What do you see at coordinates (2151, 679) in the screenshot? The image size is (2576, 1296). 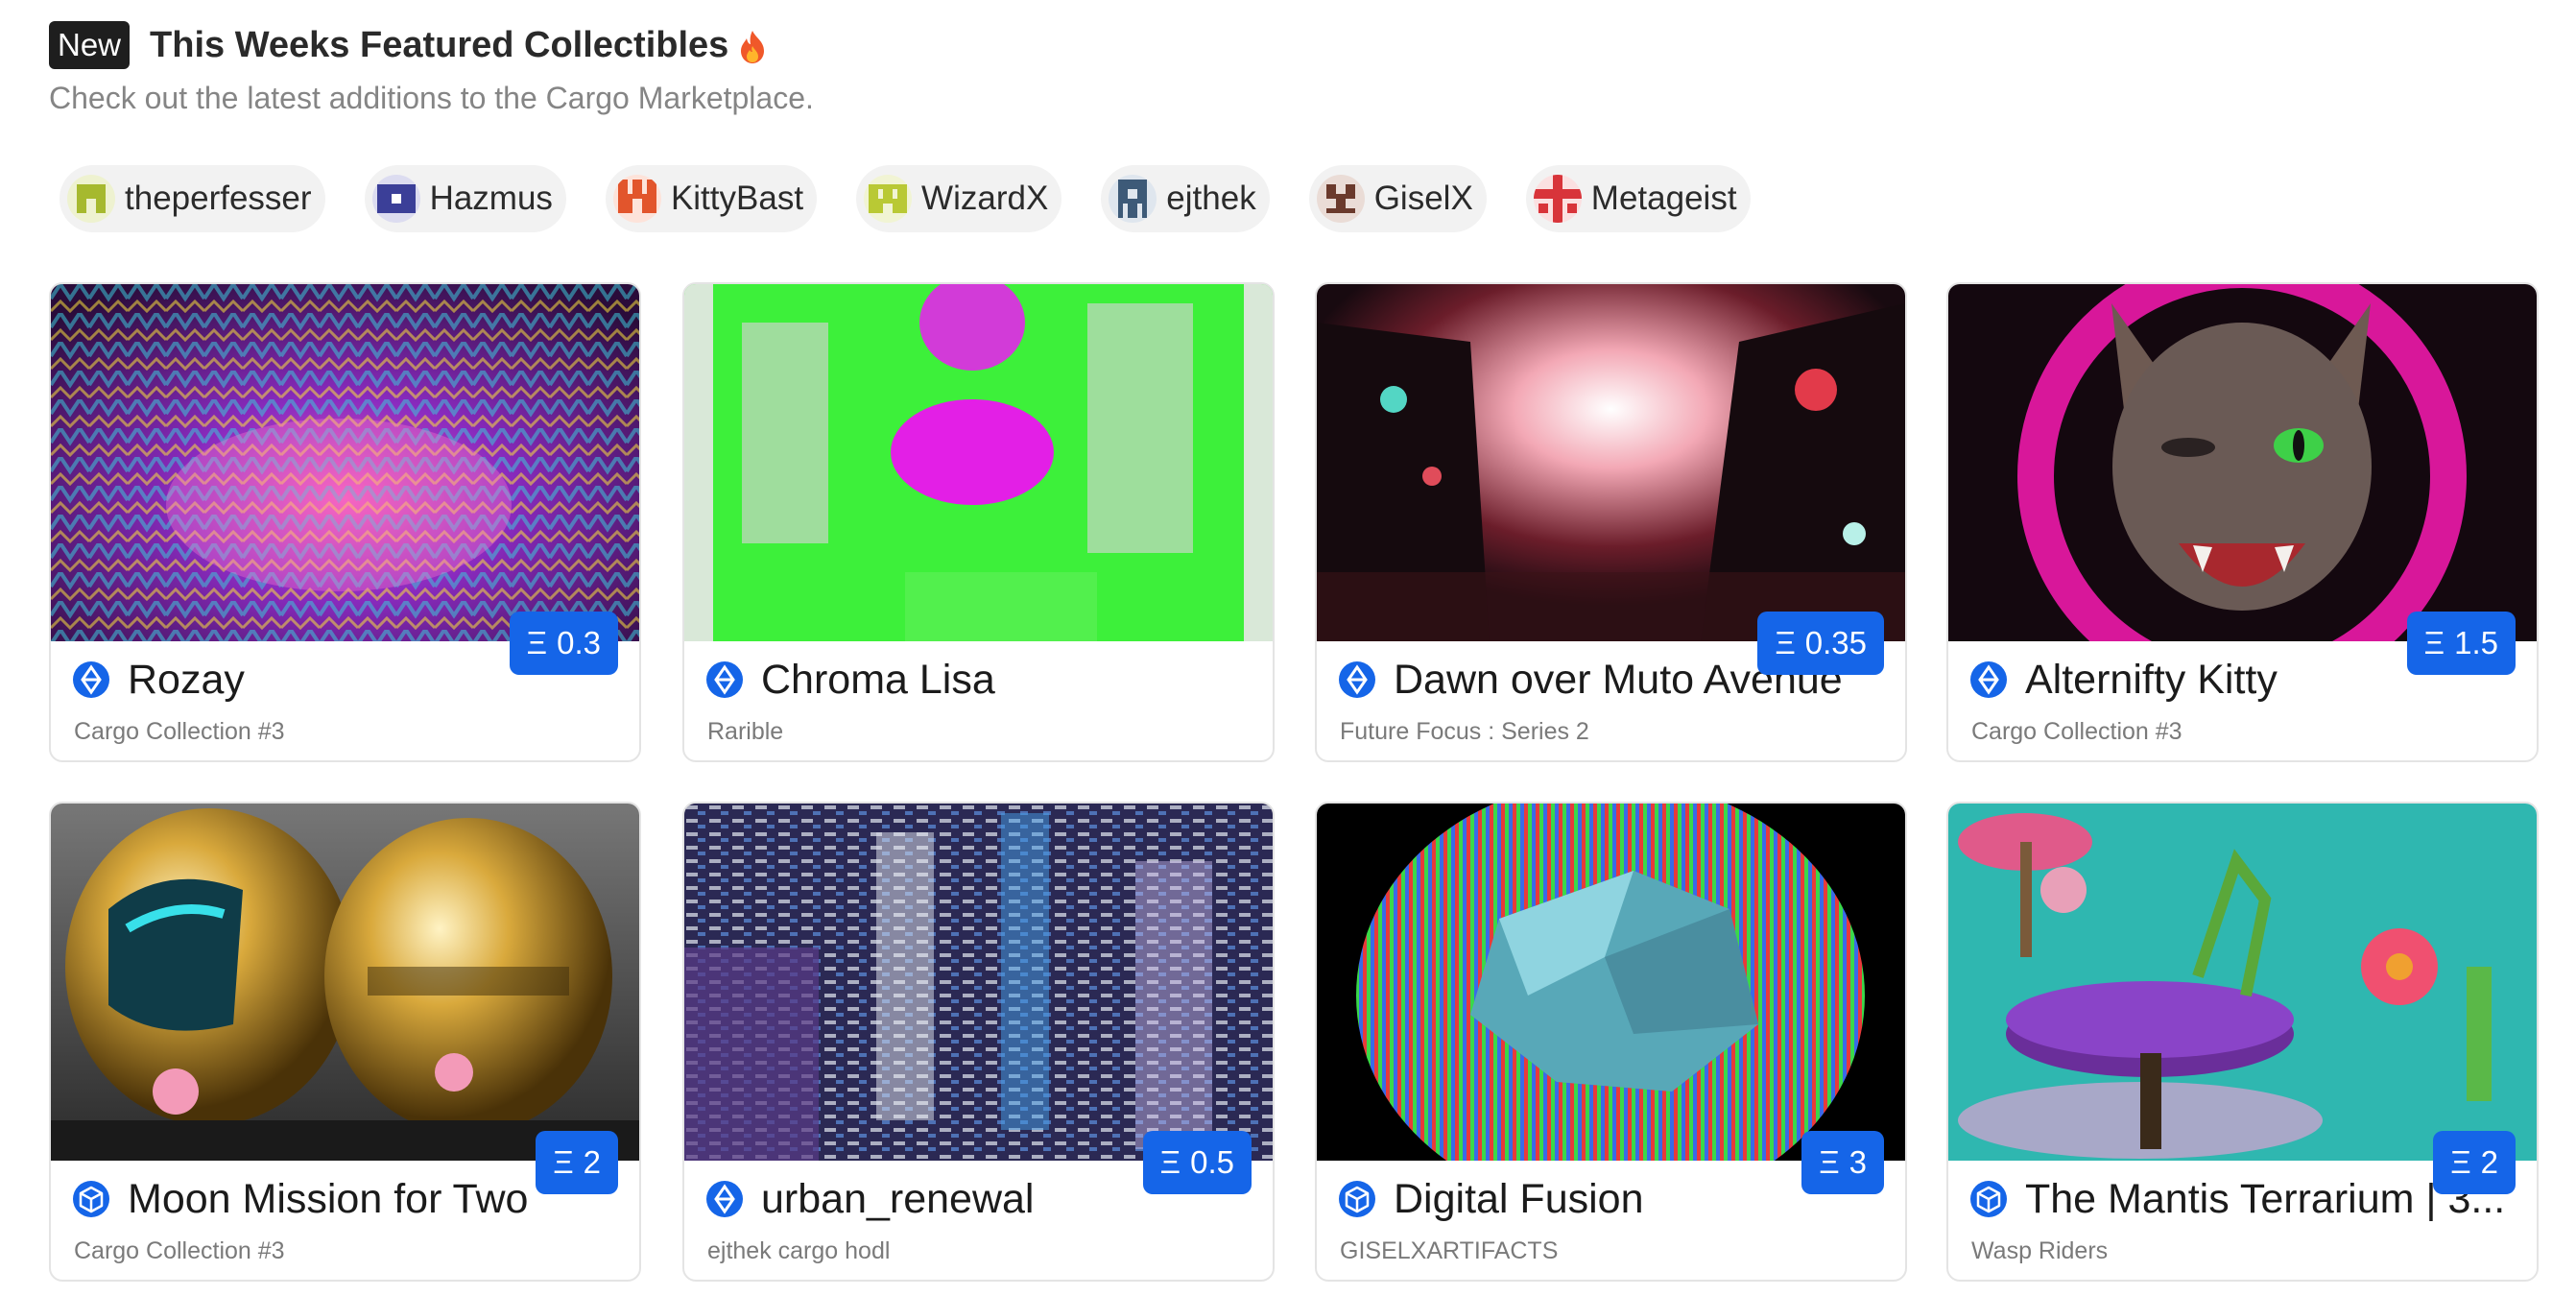 I see `collectible-title: Alternifty Kitty` at bounding box center [2151, 679].